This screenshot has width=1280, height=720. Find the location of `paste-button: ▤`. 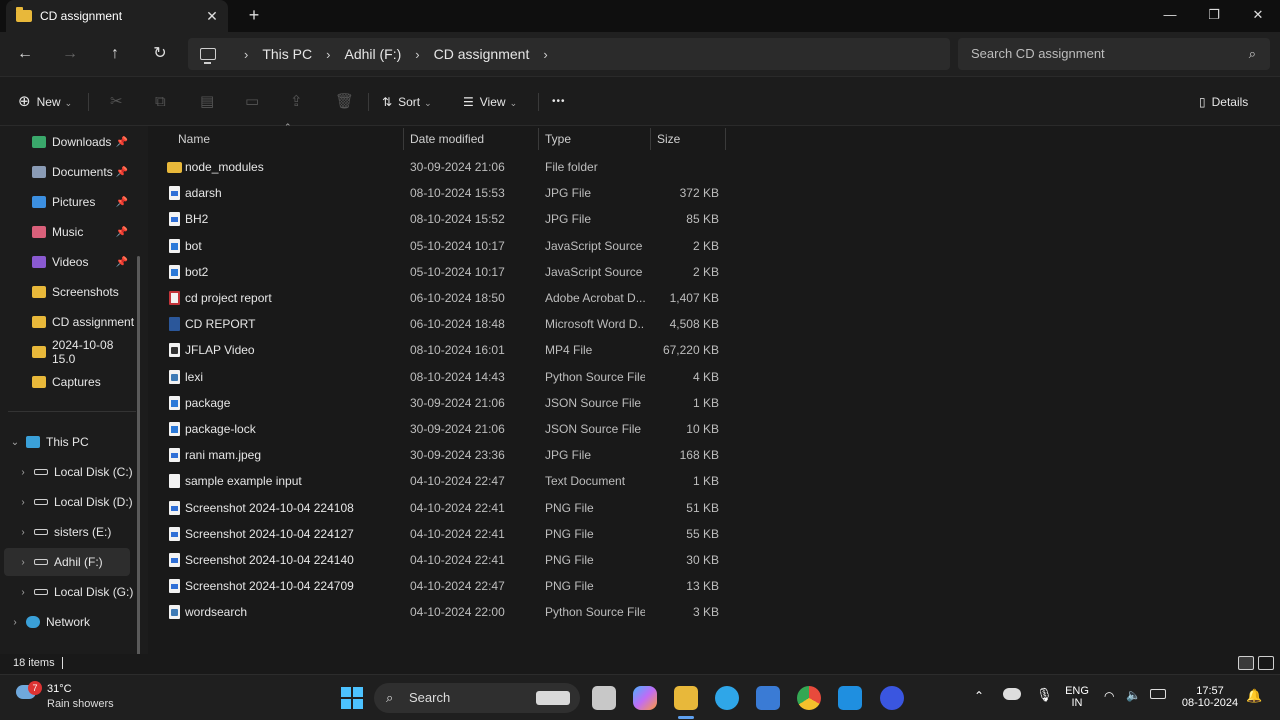

paste-button: ▤ is located at coordinates (207, 102).